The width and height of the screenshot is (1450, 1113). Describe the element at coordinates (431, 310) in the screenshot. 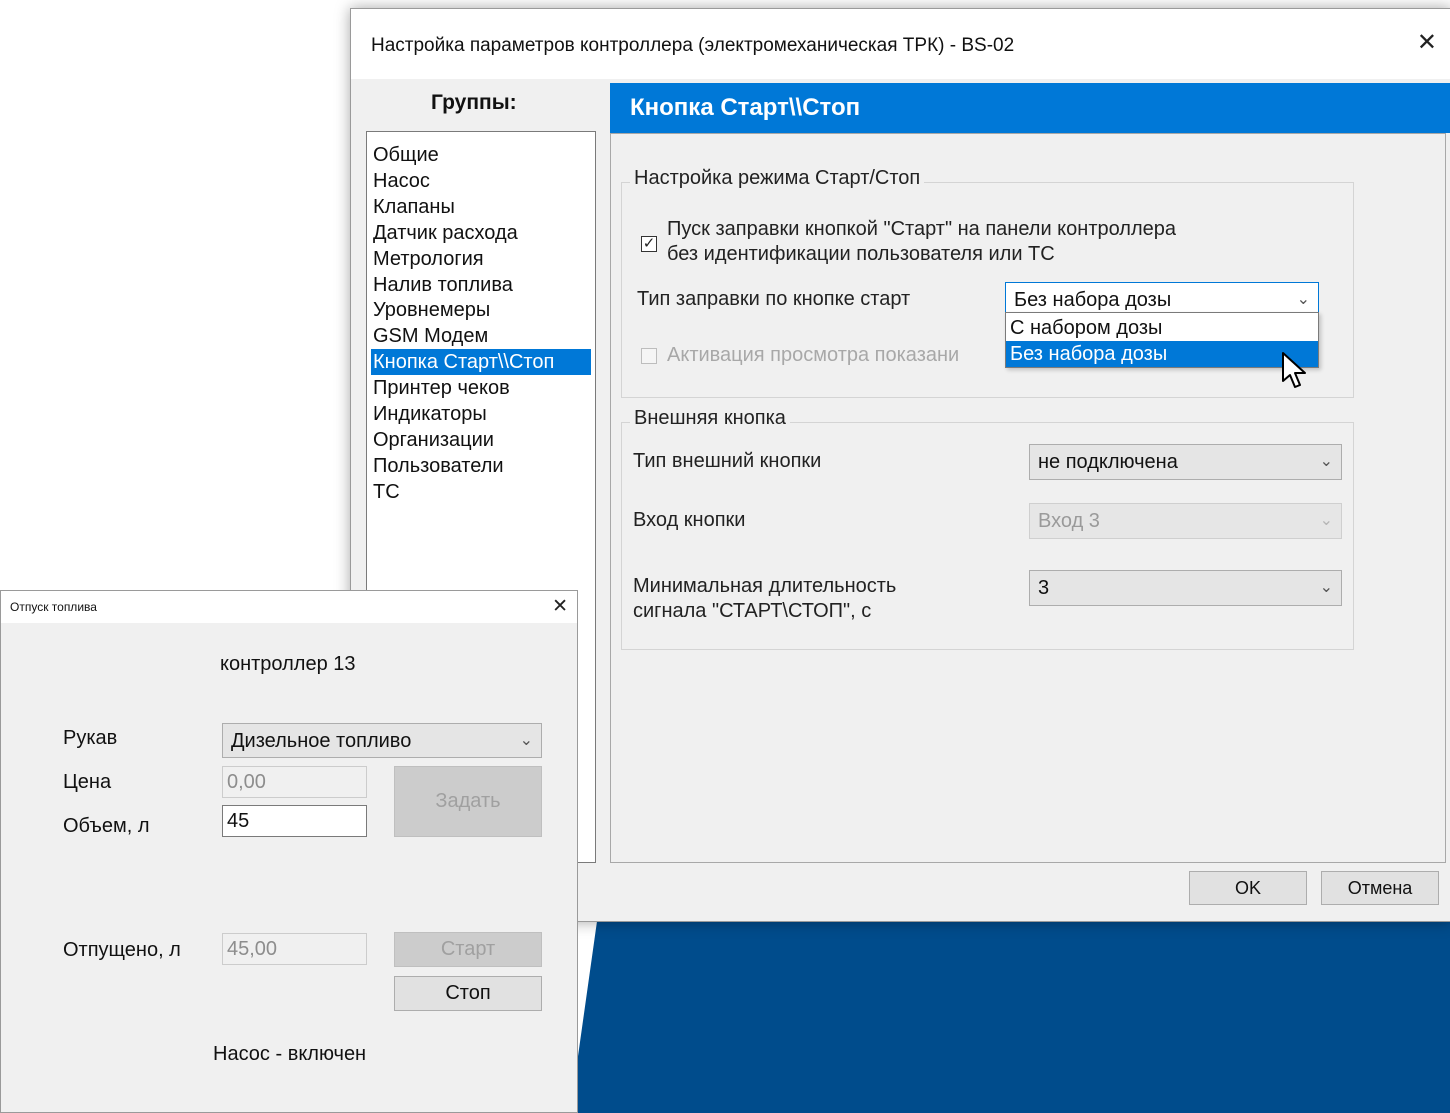

I see `group-item: Уровнемеры` at that location.